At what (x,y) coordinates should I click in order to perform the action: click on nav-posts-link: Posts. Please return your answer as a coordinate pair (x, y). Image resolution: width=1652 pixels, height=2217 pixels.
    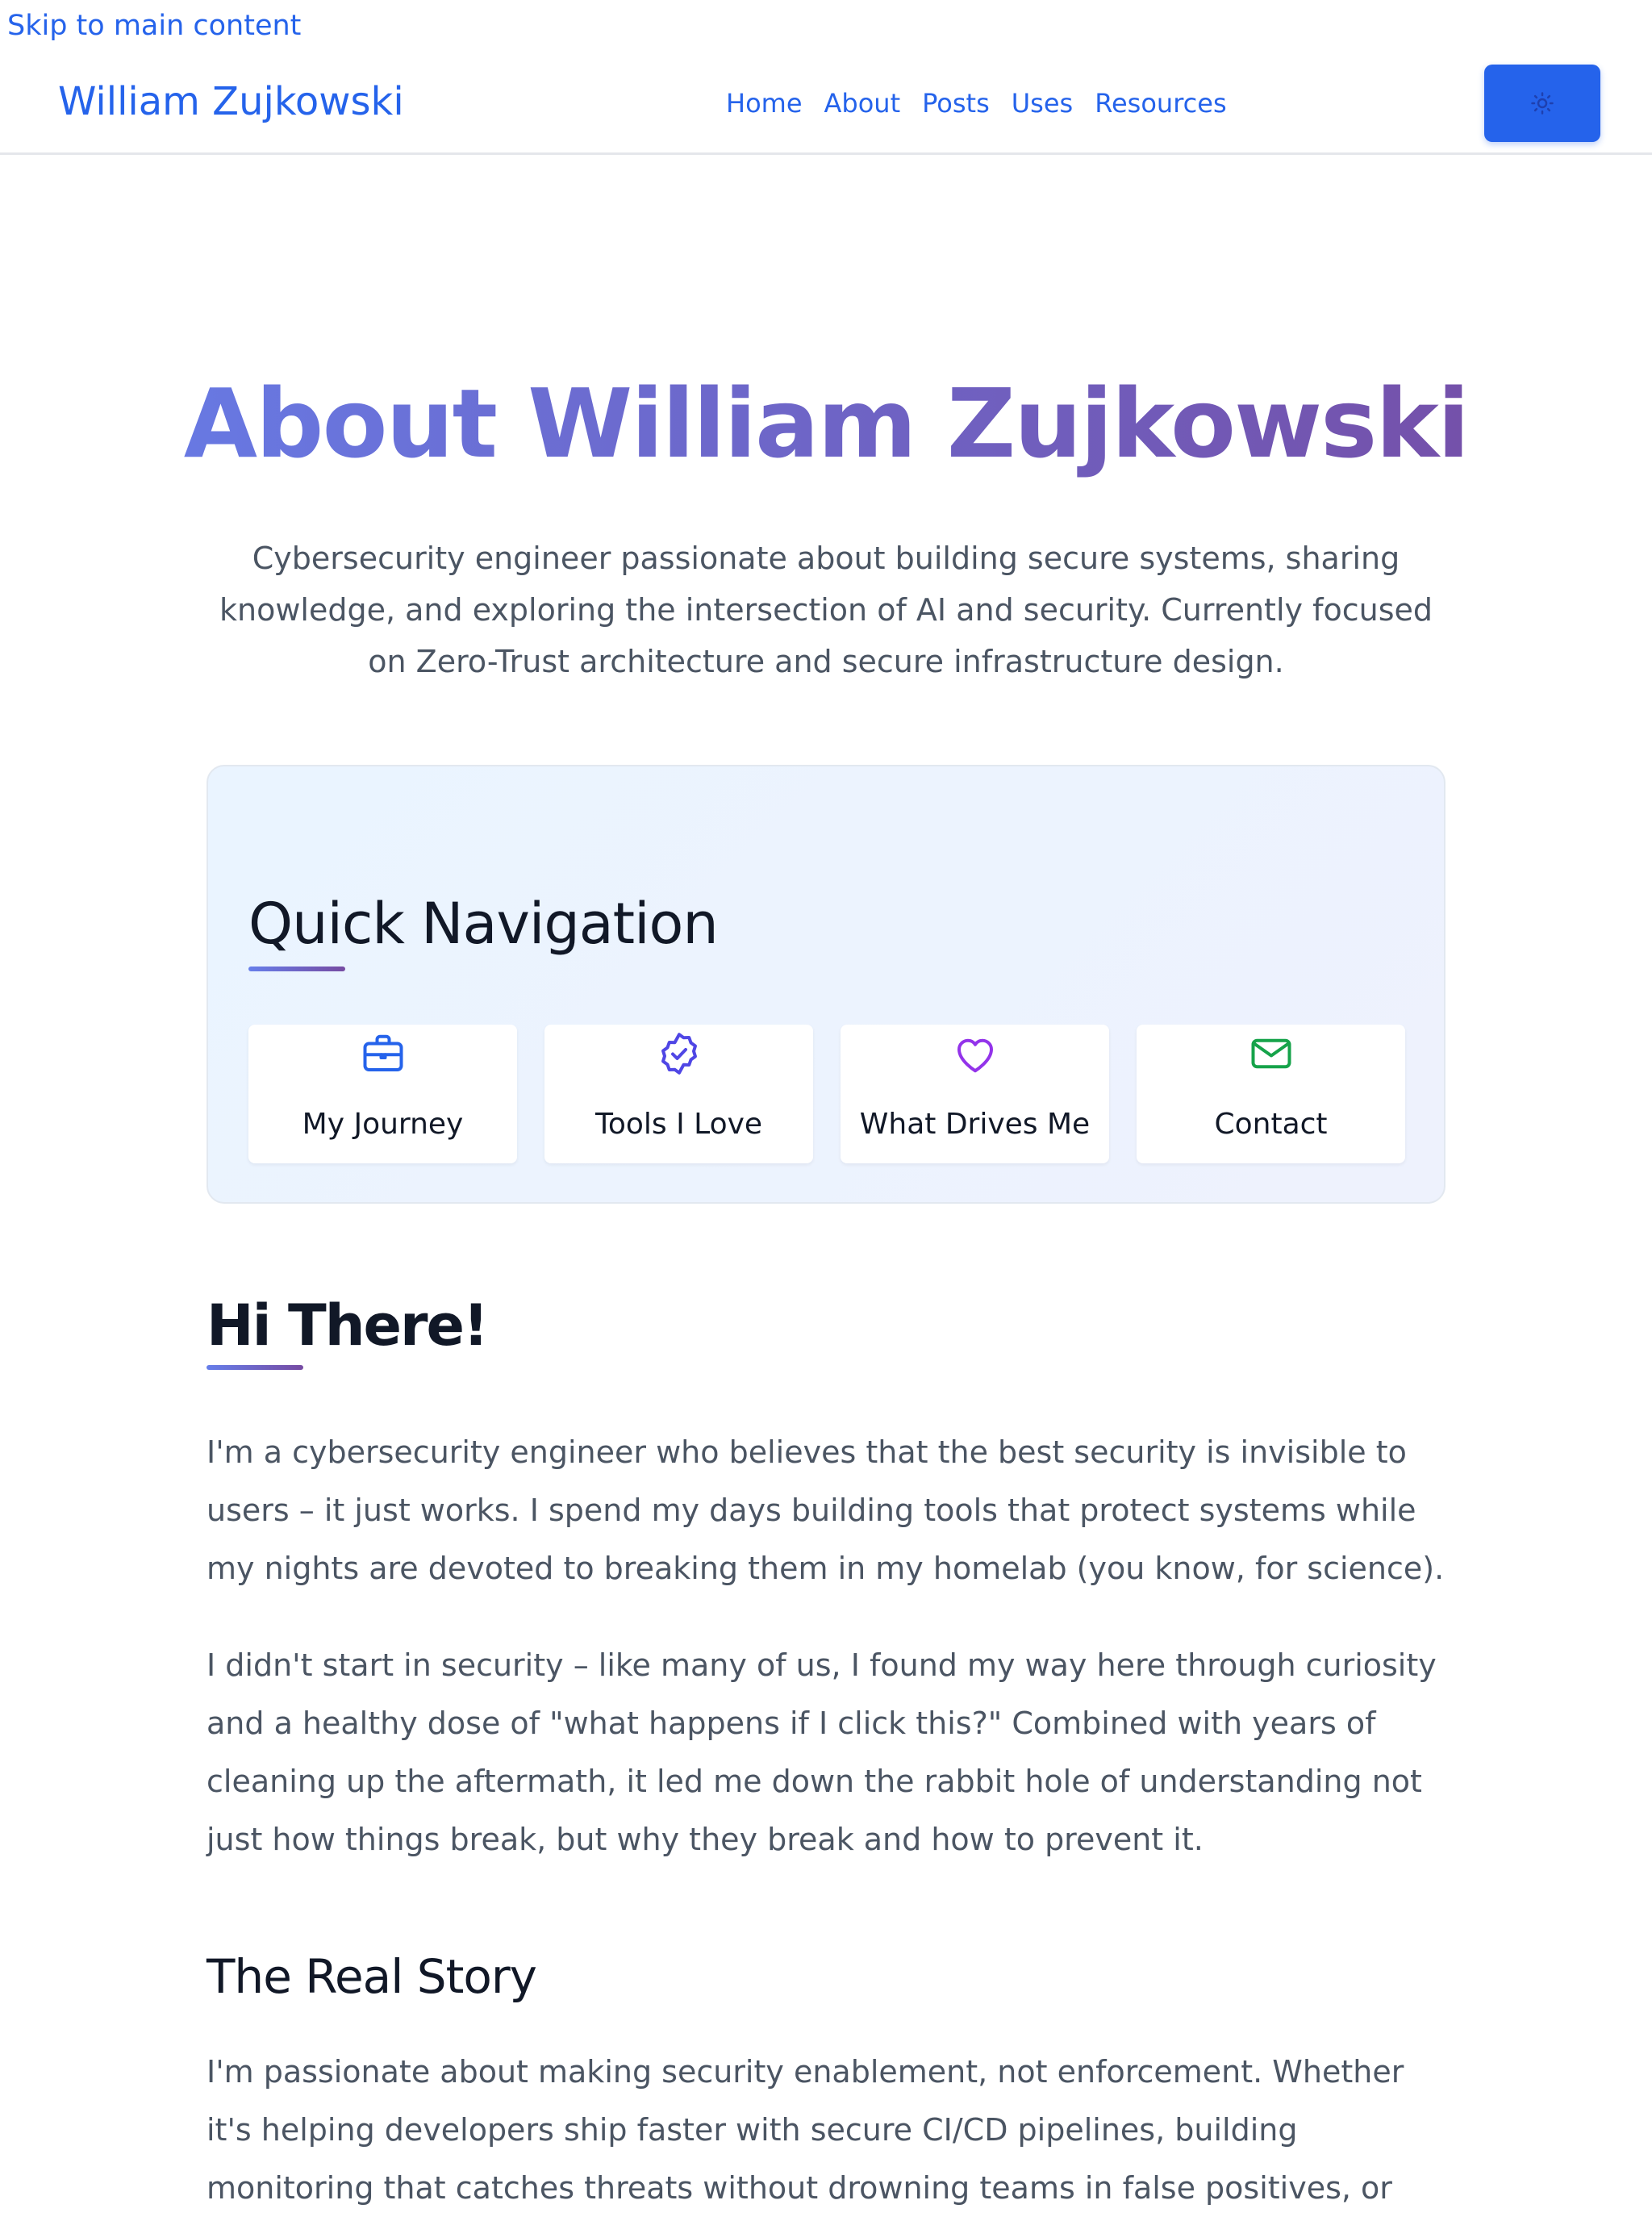
    Looking at the image, I should click on (956, 103).